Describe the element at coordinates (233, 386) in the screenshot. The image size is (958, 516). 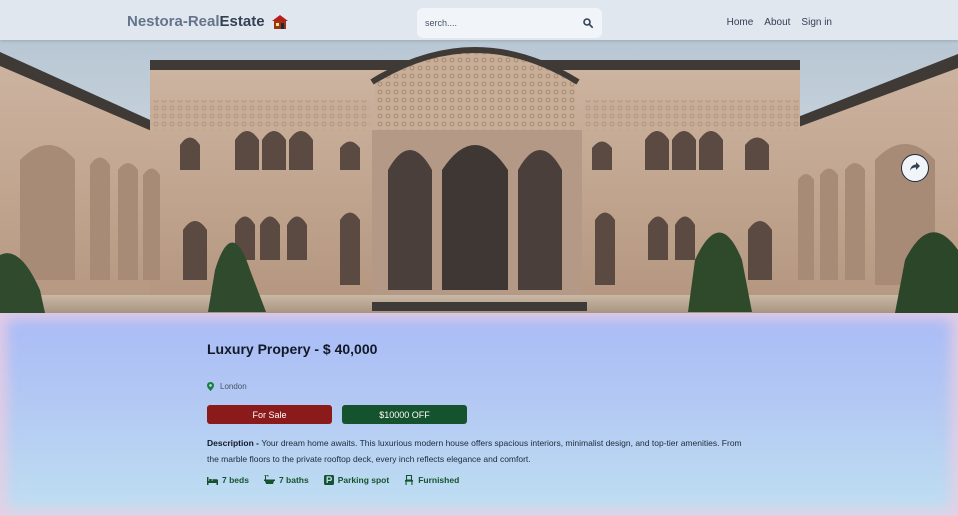
I see `location-text: London` at that location.